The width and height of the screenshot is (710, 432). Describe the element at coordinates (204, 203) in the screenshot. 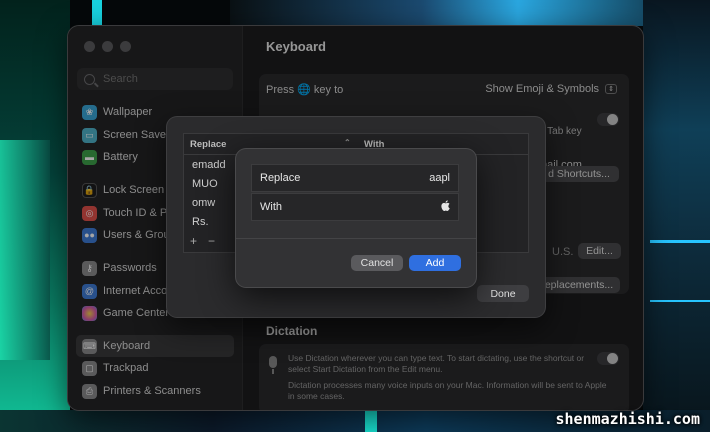

I see `replace-cell: omw` at that location.